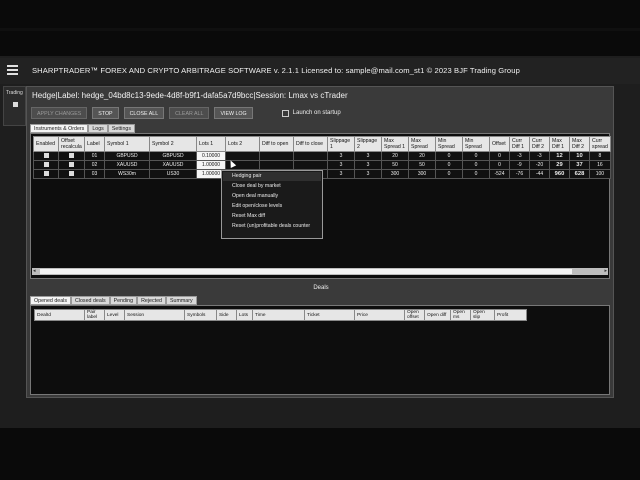 Image resolution: width=640 pixels, height=480 pixels. I want to click on pairs-column-header: Curr spread, so click(600, 144).